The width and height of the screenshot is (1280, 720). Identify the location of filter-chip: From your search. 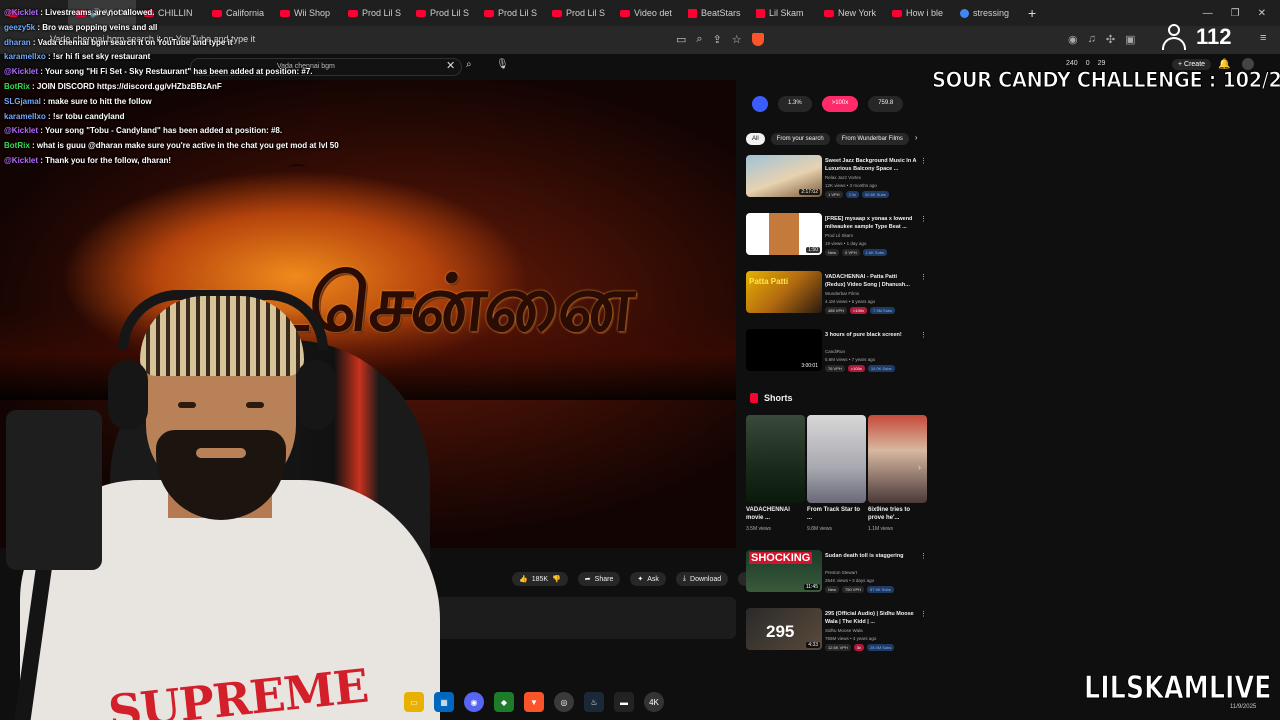
(800, 139).